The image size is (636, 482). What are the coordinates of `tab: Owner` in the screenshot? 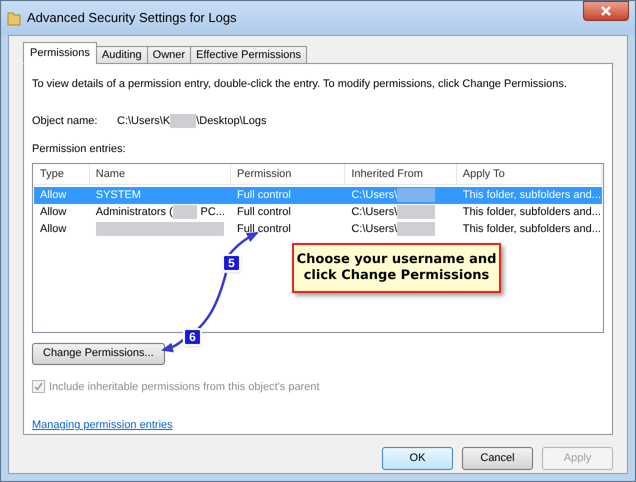 It's located at (169, 55).